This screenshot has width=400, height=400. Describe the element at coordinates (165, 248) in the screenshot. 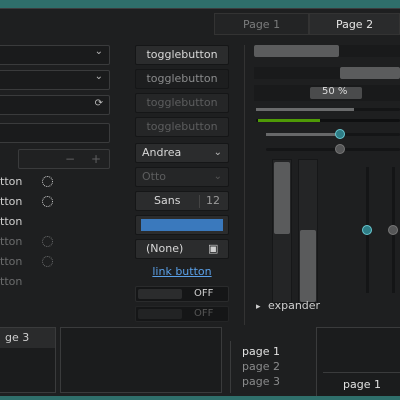

I see `file-chooser-label: (None)` at that location.